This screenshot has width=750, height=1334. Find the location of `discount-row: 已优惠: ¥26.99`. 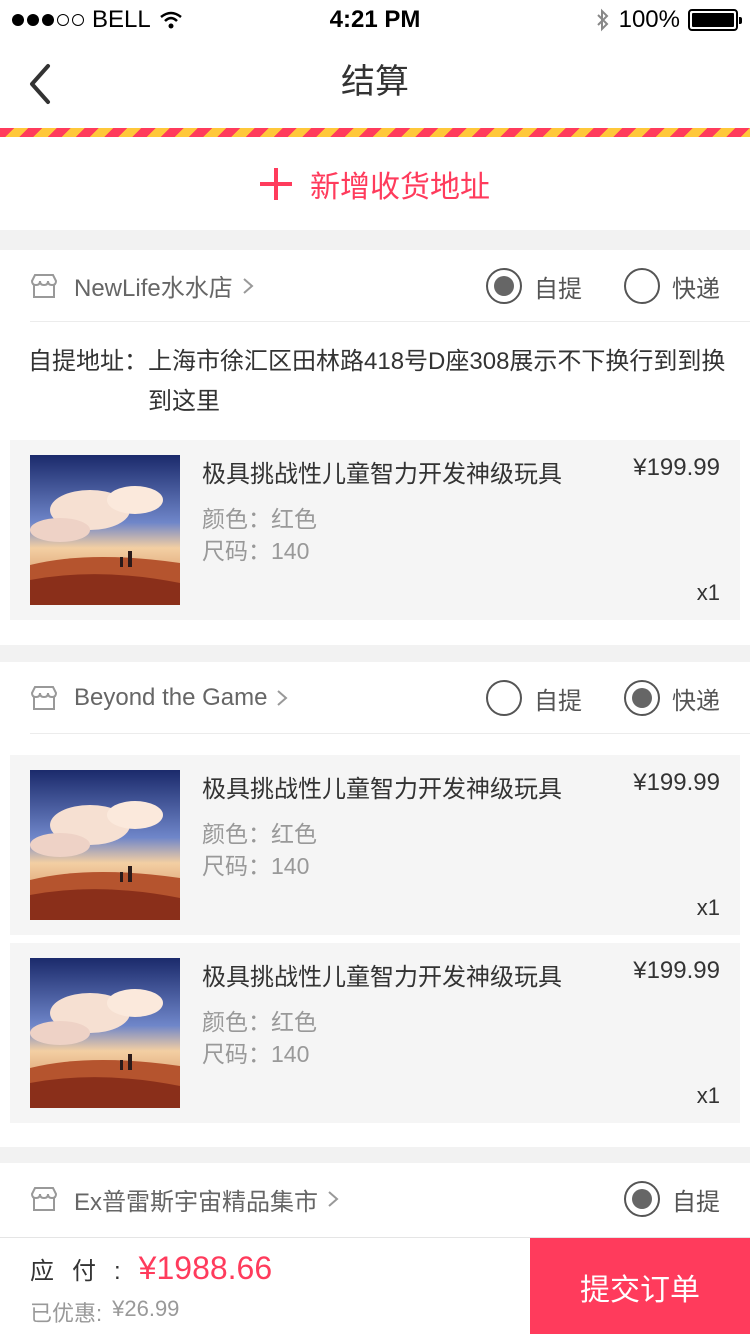

discount-row: 已优惠: ¥26.99 is located at coordinates (104, 1312).